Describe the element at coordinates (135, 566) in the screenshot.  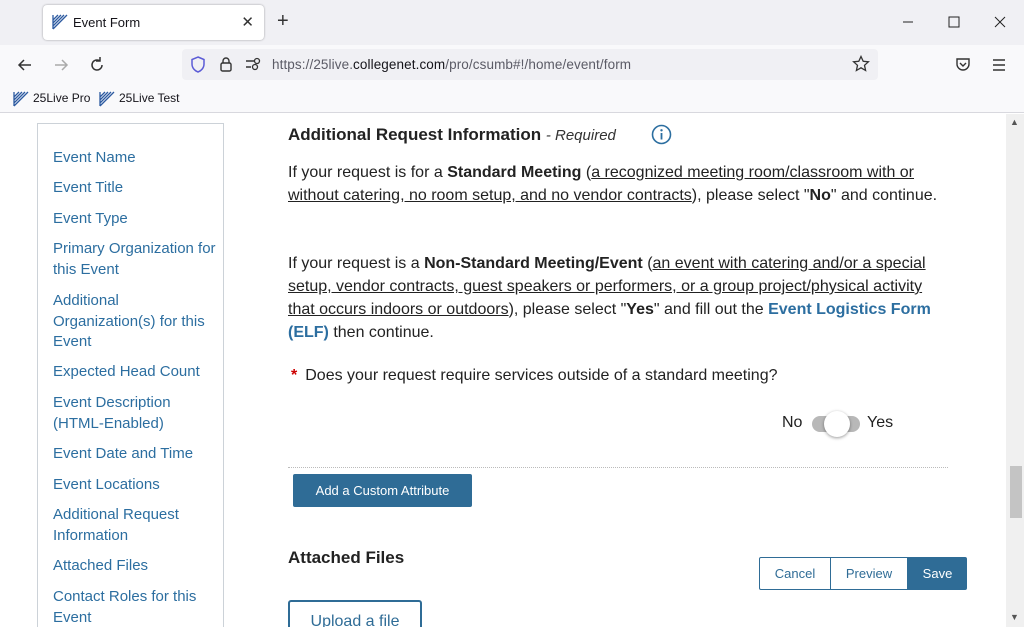
I see `sidebar-item-attached-files: Attached Files` at that location.